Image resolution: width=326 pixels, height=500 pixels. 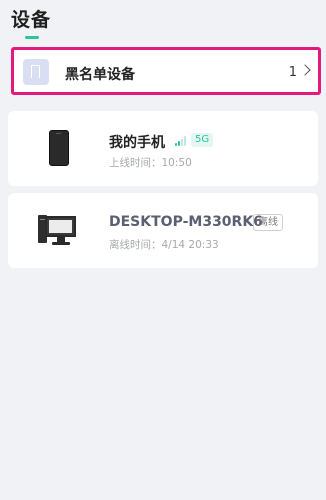 I want to click on device-card-phone: 我的手机 5G 上线时间：10:50, so click(x=163, y=148).